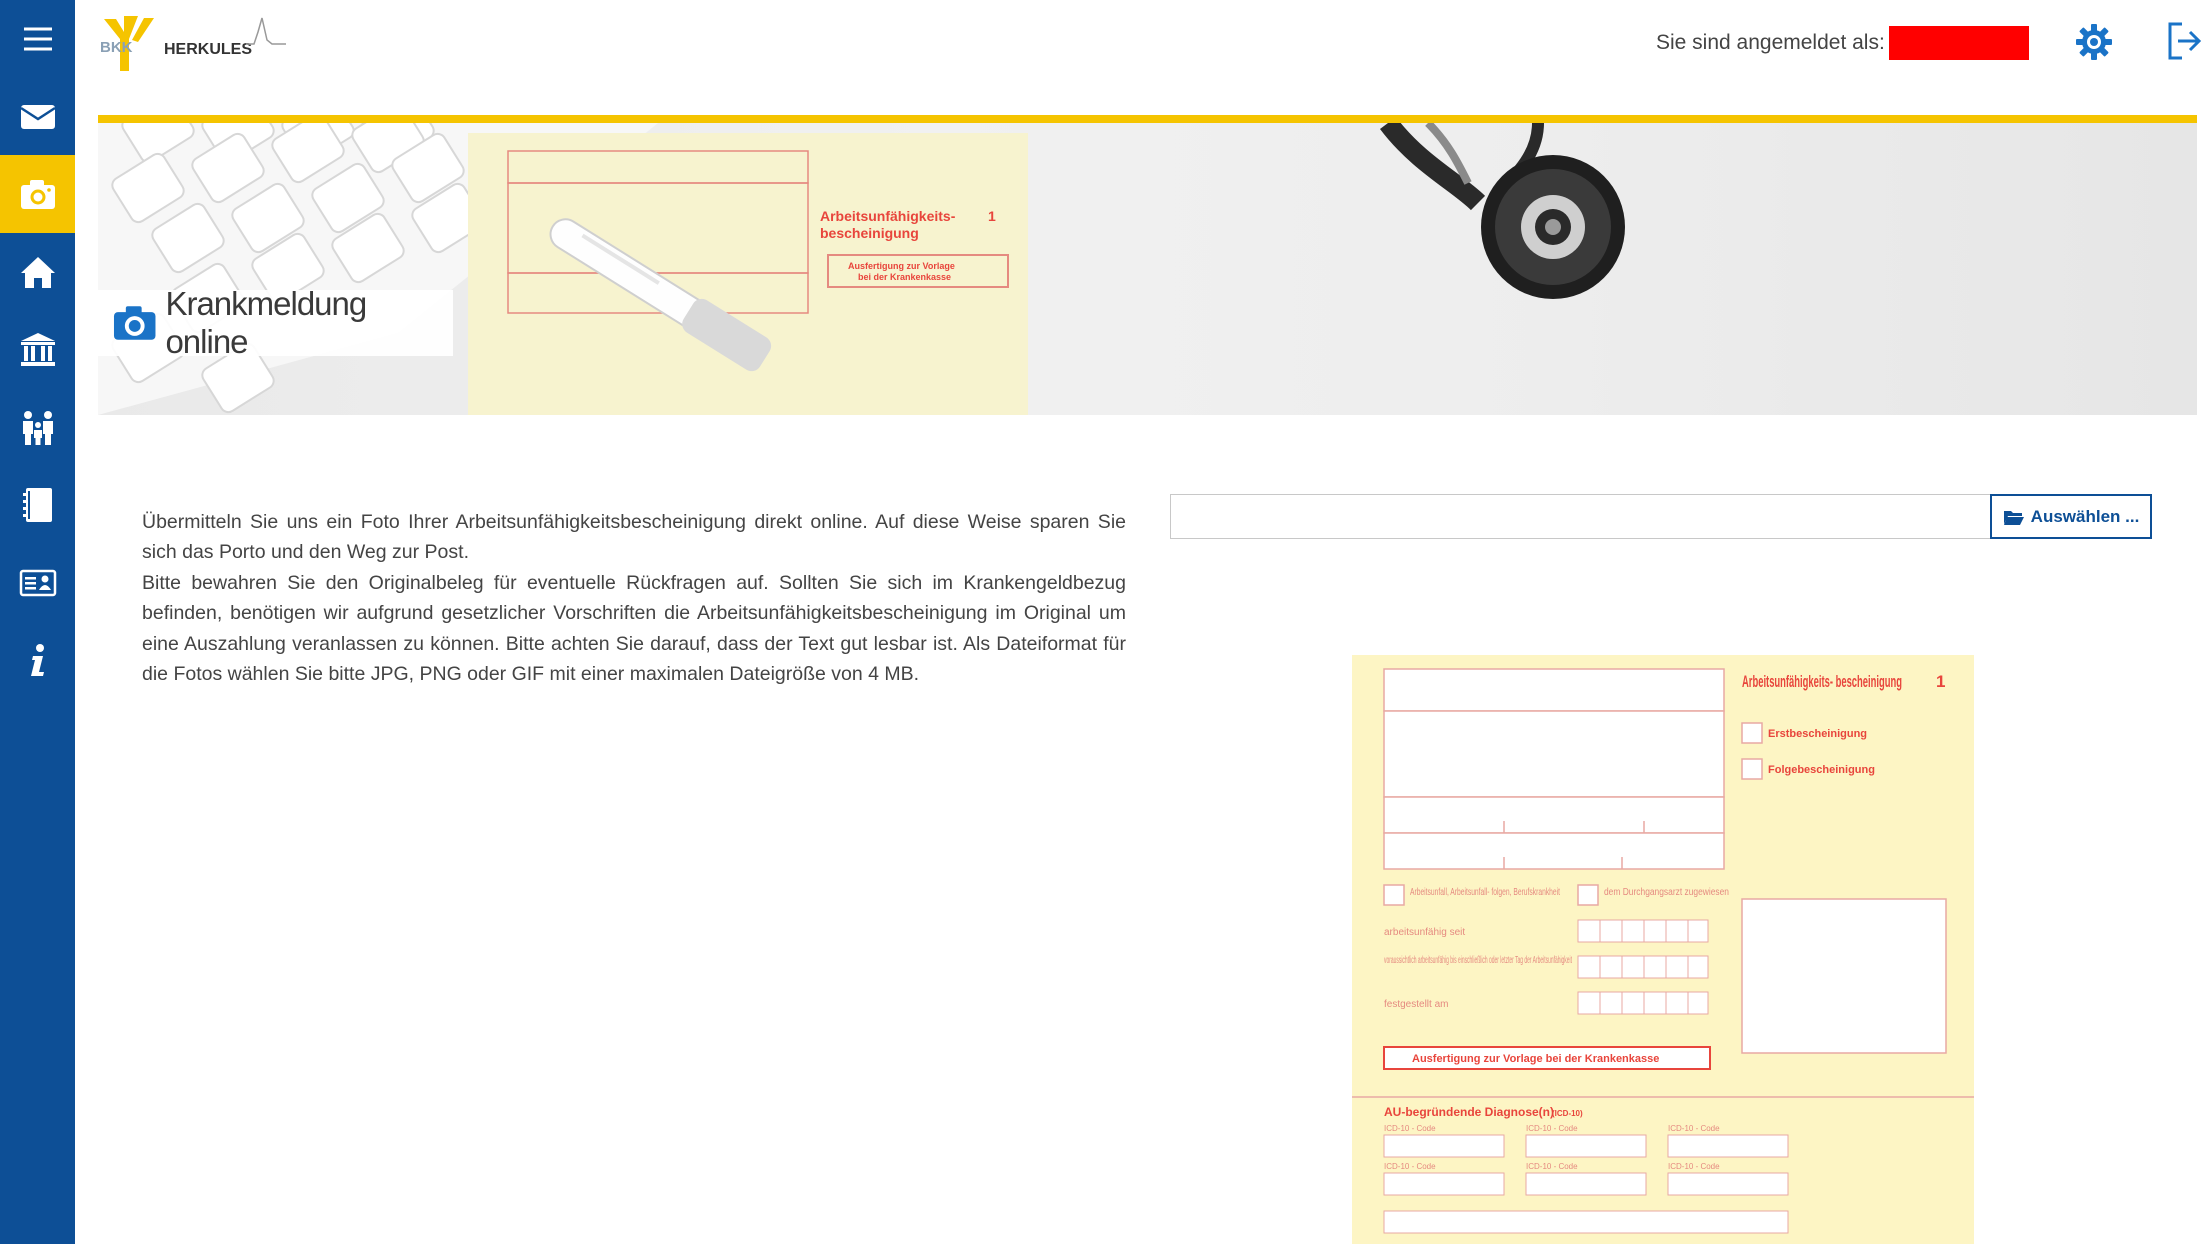 The image size is (2202, 1244). I want to click on sidebar, so click(37, 622).